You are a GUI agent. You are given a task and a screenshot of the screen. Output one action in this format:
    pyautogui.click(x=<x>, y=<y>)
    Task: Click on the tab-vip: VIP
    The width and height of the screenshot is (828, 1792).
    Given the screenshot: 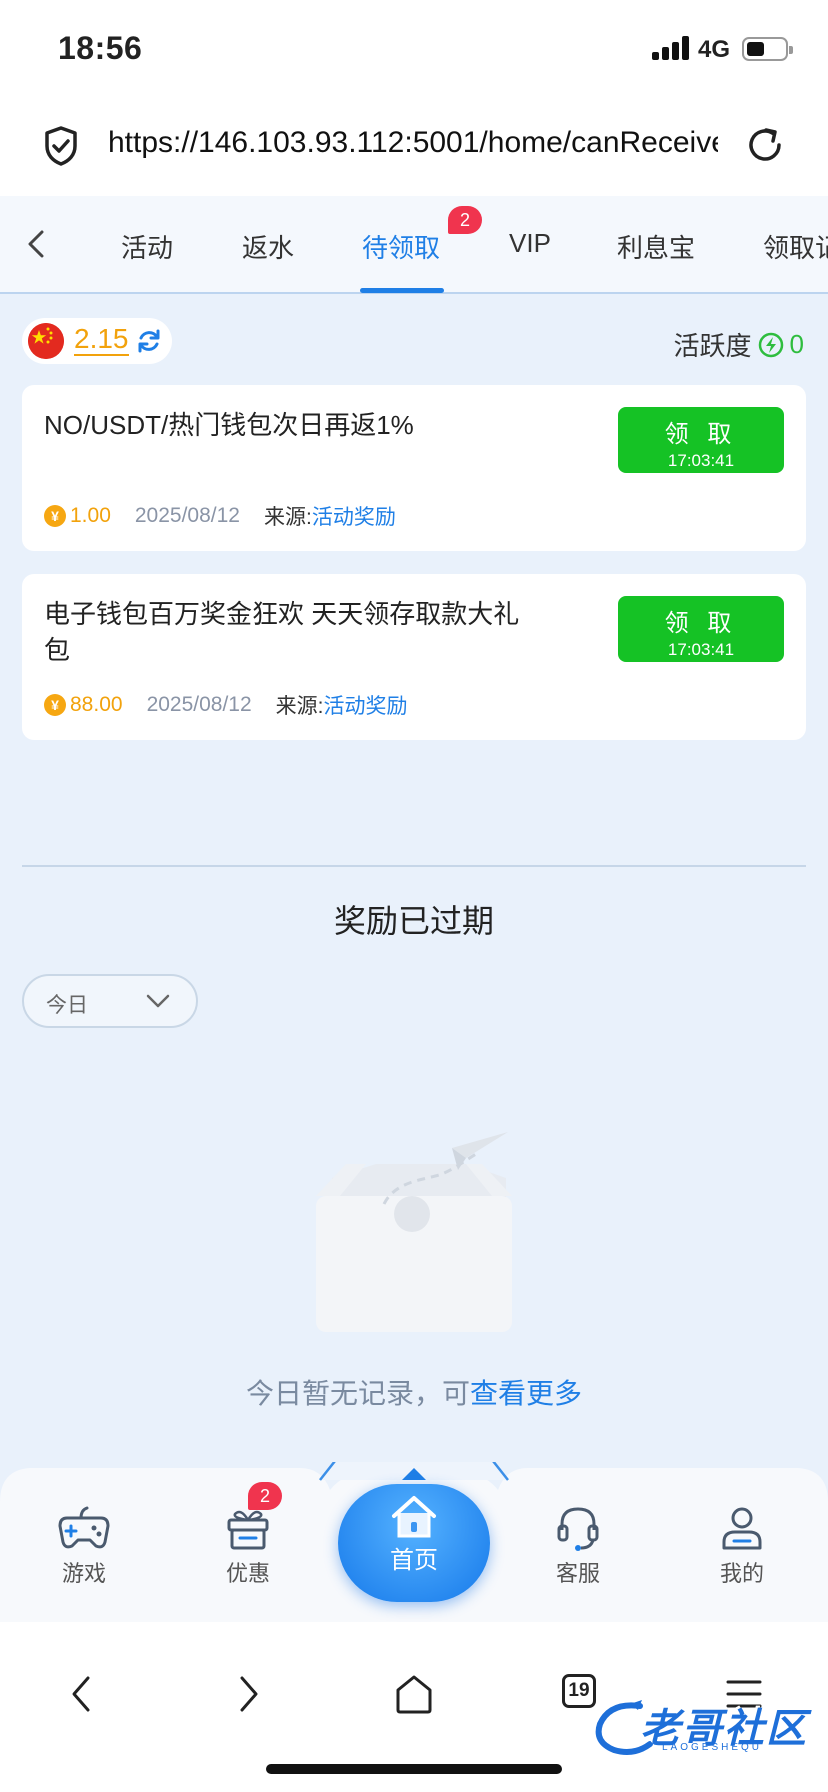 What is the action you would take?
    pyautogui.click(x=530, y=243)
    